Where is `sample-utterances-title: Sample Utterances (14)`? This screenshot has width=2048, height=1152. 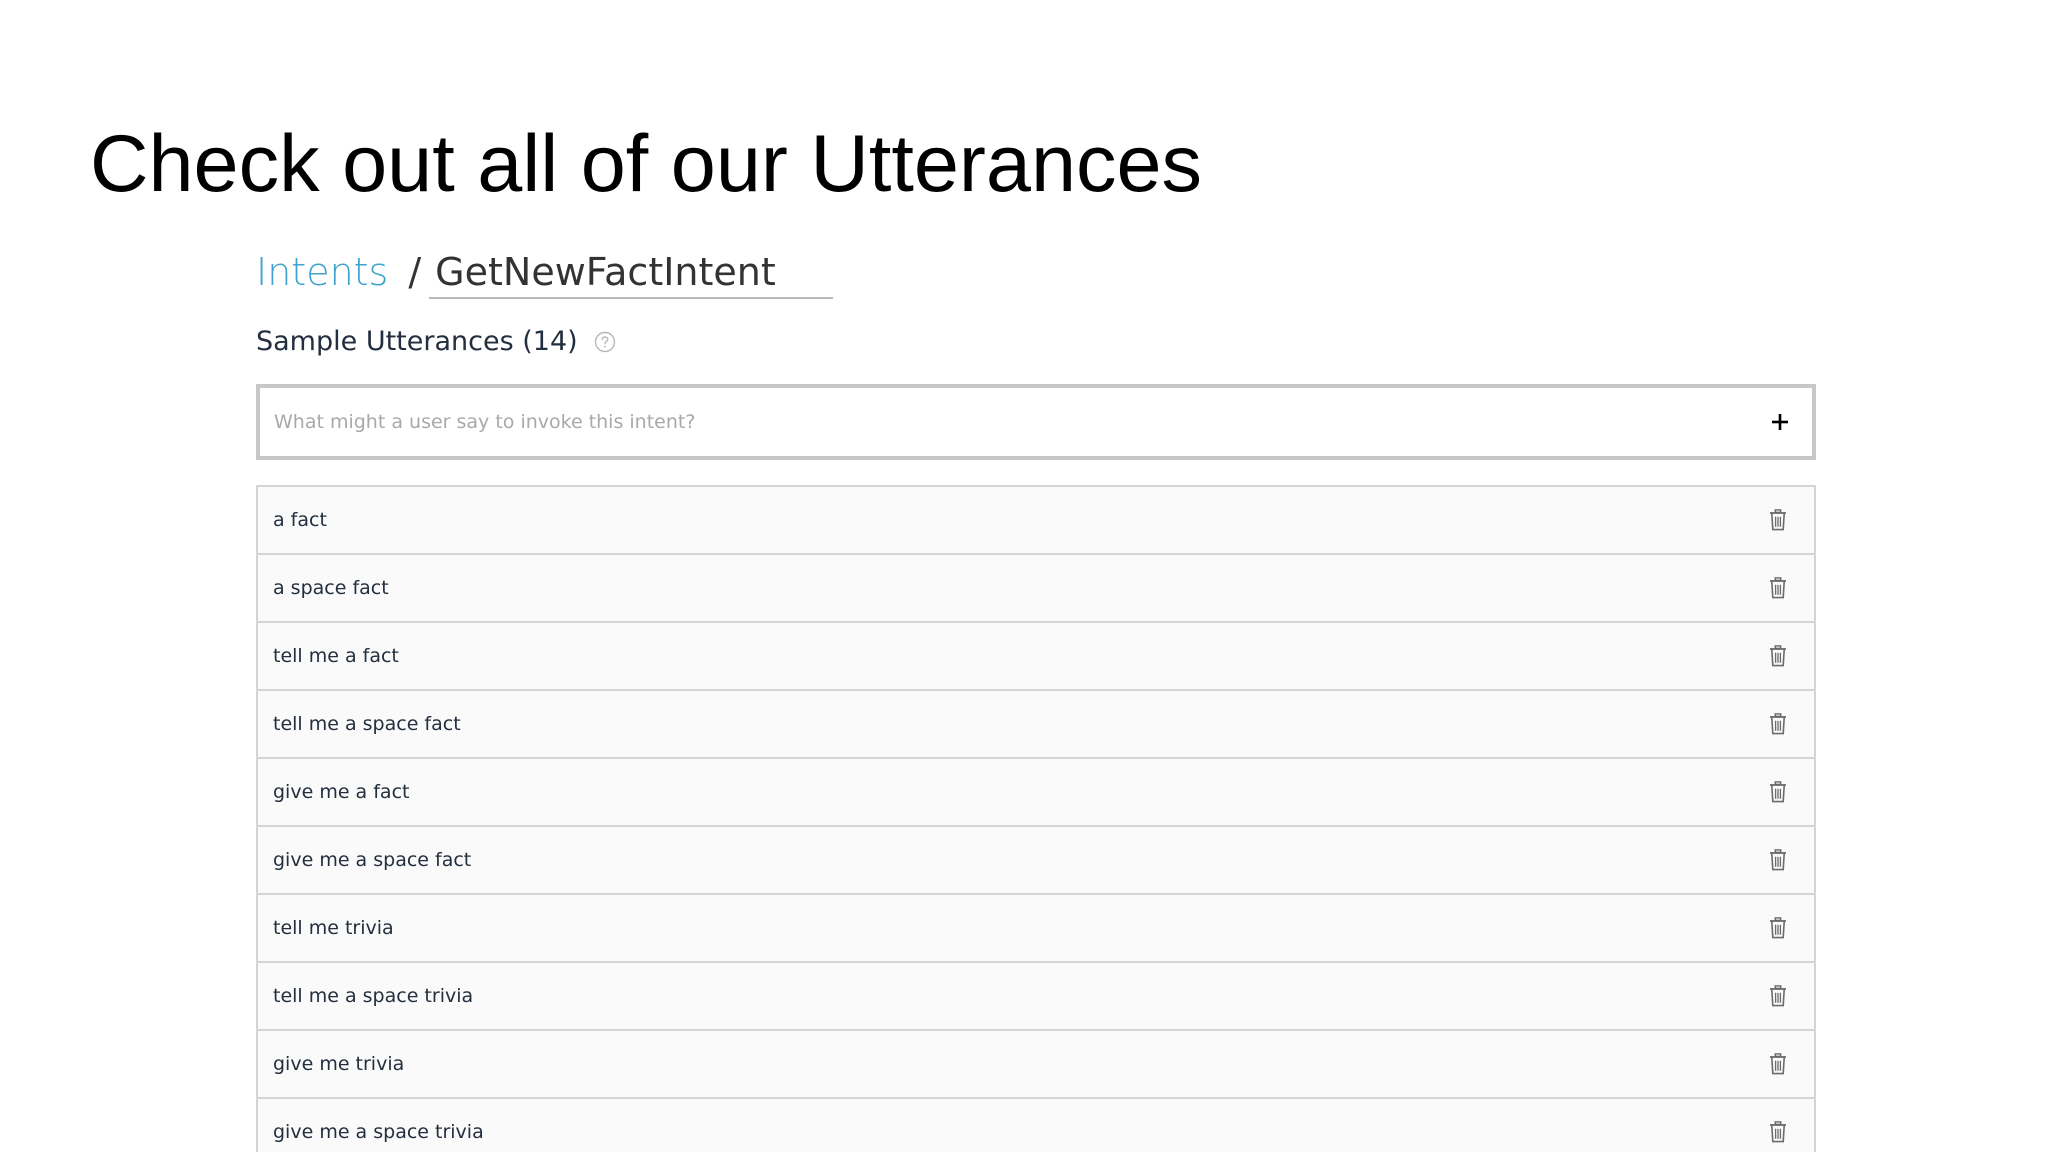 sample-utterances-title: Sample Utterances (14) is located at coordinates (417, 341).